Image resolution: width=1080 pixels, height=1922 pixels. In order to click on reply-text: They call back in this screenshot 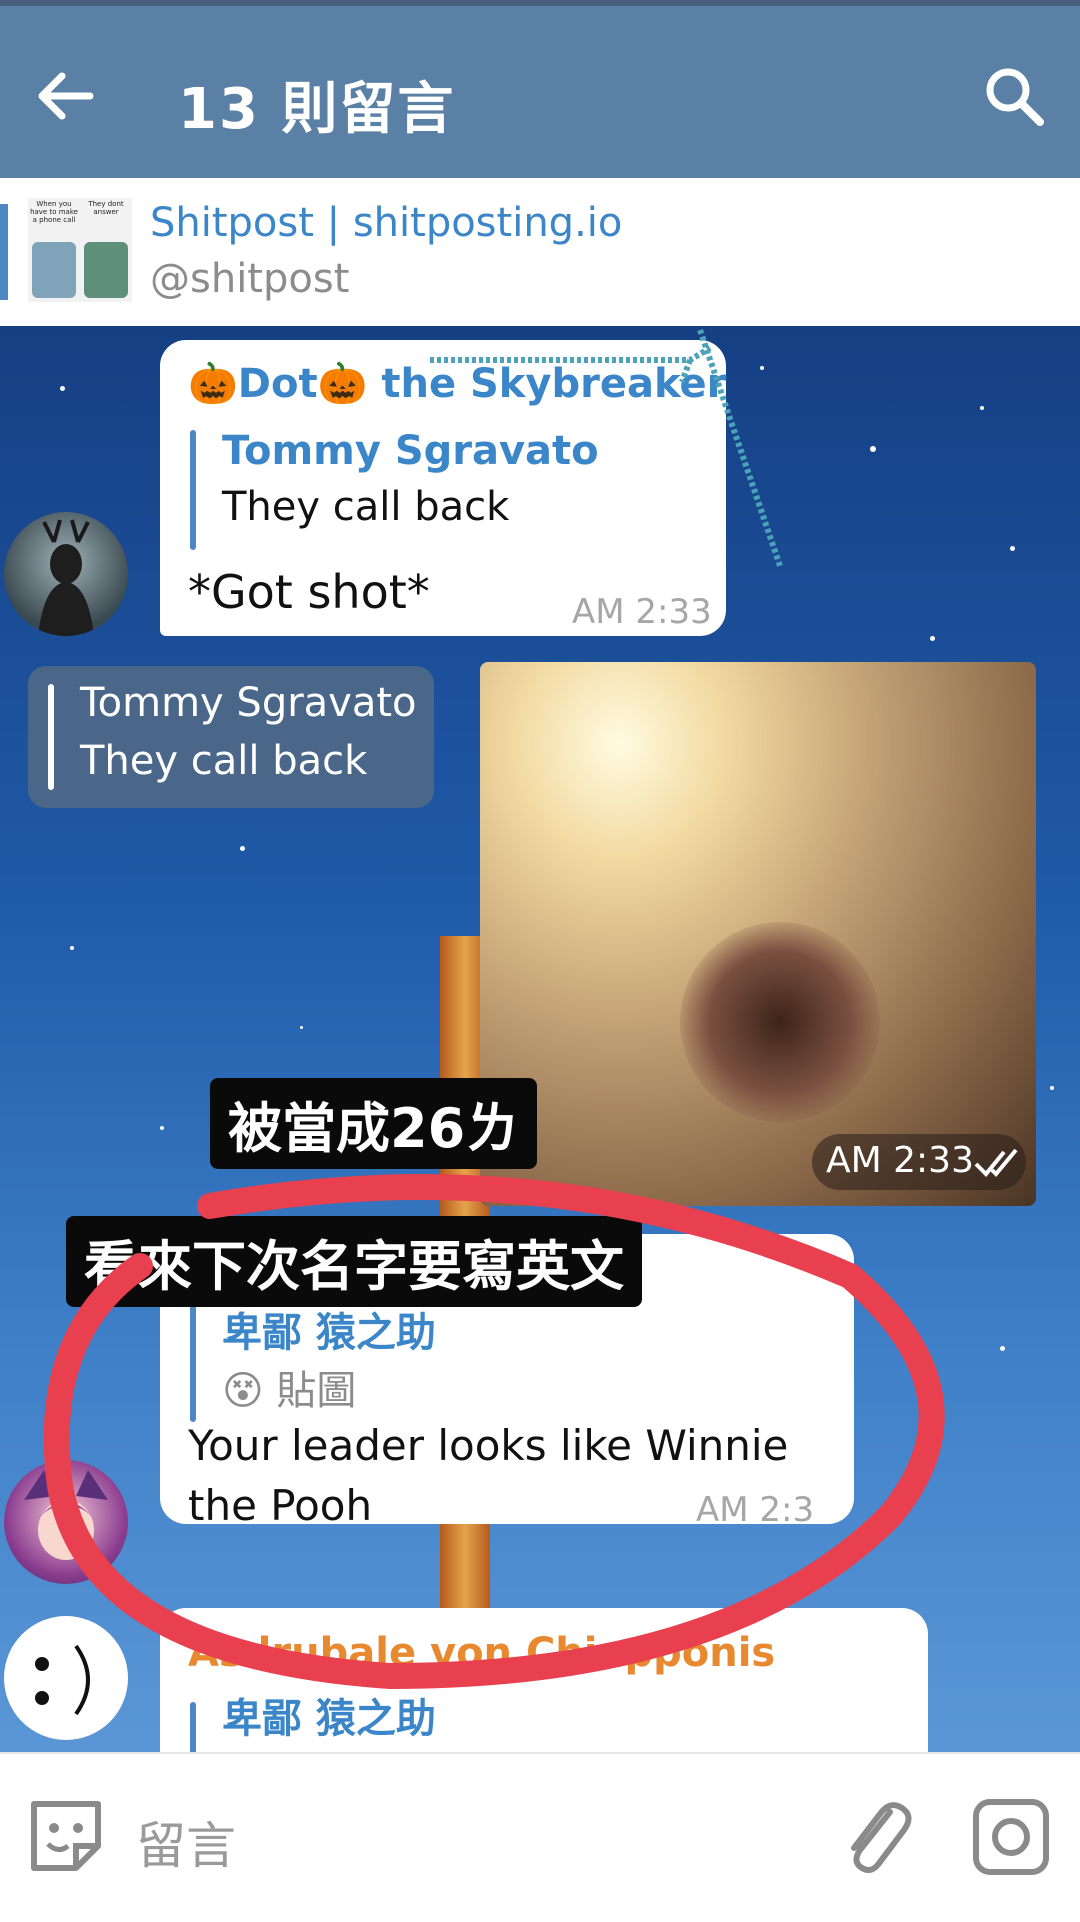, I will do `click(224, 761)`.